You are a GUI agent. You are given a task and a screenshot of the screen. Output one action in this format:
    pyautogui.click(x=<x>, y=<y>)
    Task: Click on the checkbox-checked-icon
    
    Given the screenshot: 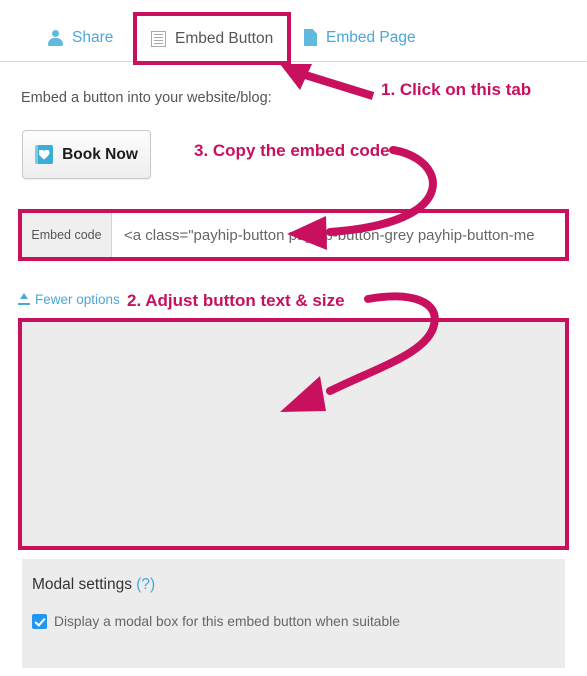 What is the action you would take?
    pyautogui.click(x=39, y=621)
    